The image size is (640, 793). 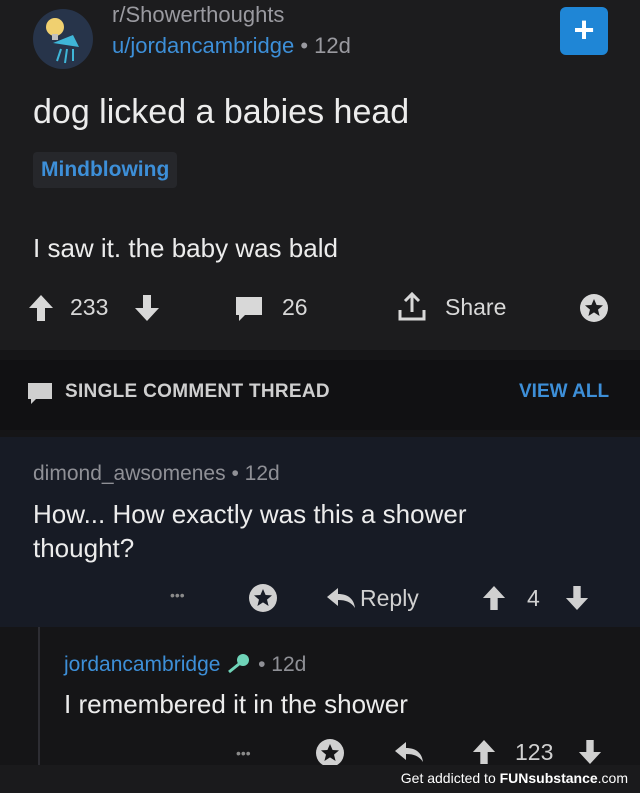 What do you see at coordinates (40, 393) in the screenshot?
I see `comment-thread-icon` at bounding box center [40, 393].